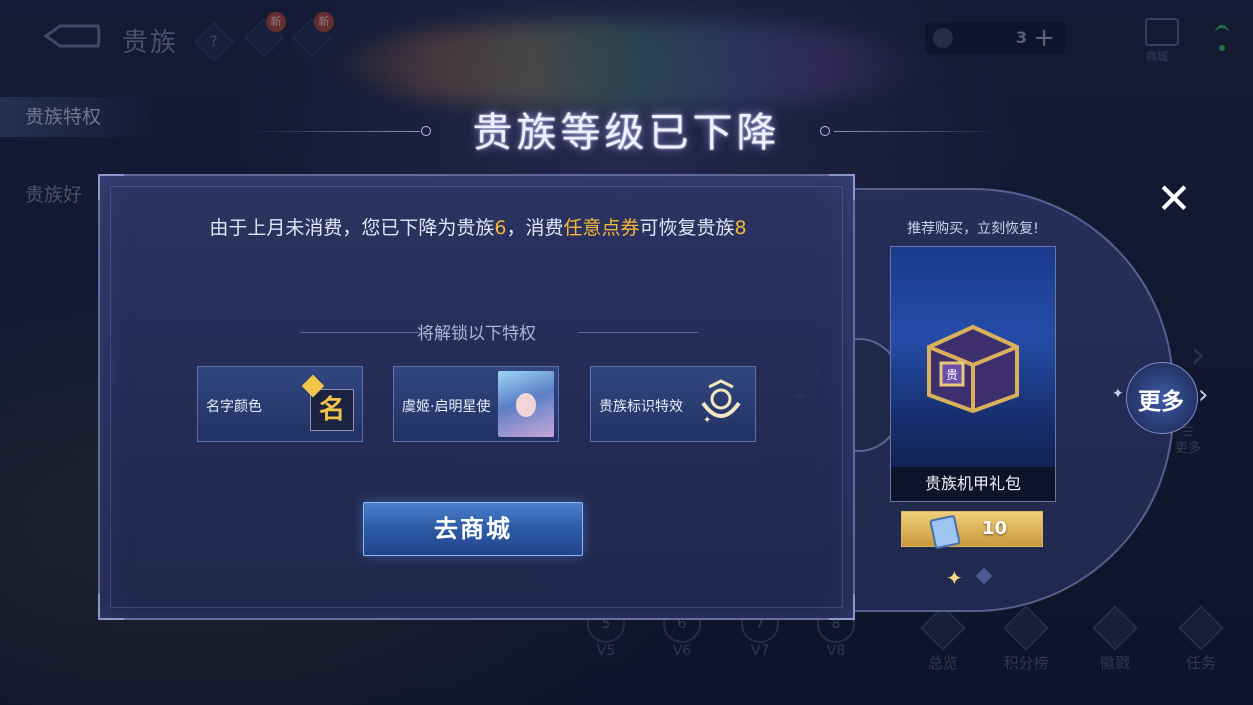 The width and height of the screenshot is (1253, 705). Describe the element at coordinates (945, 532) in the screenshot. I see `coupon-icon` at that location.